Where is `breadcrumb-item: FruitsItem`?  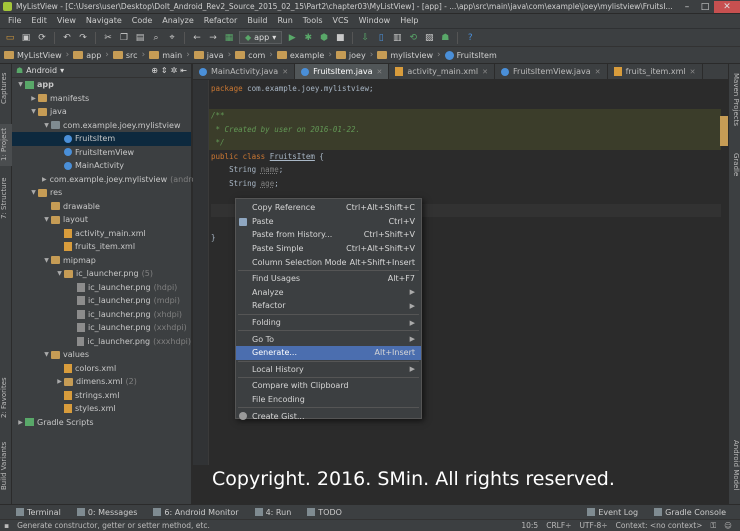
breadcrumb-item: FruitsItem is located at coordinates (470, 55).